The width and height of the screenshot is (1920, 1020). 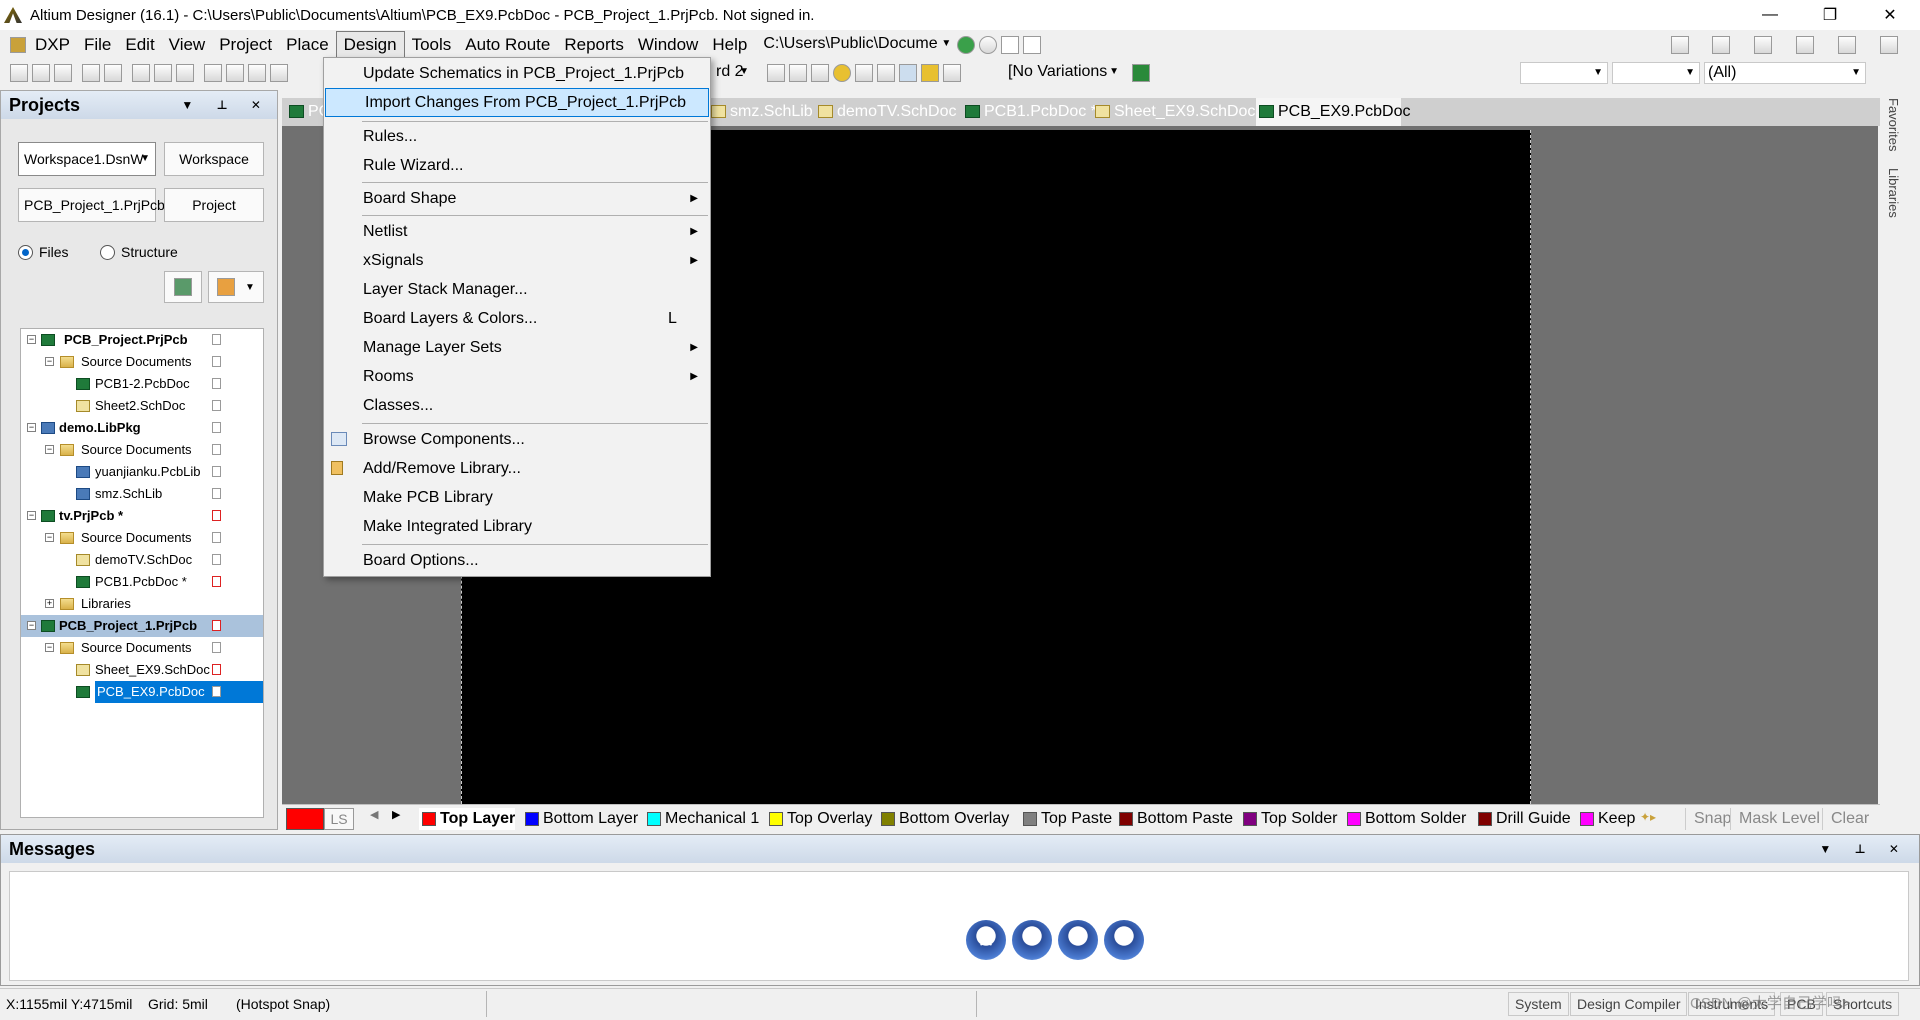 I want to click on layer-tab-top-paste: Top Paste, so click(x=1066, y=819).